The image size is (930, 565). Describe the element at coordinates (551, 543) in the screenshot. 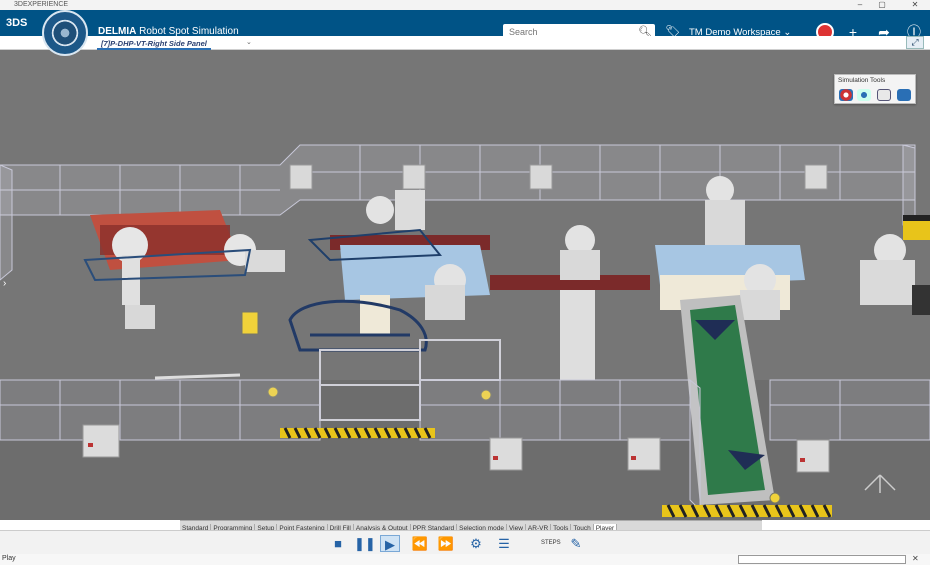

I see `speed-label: STEPS` at that location.